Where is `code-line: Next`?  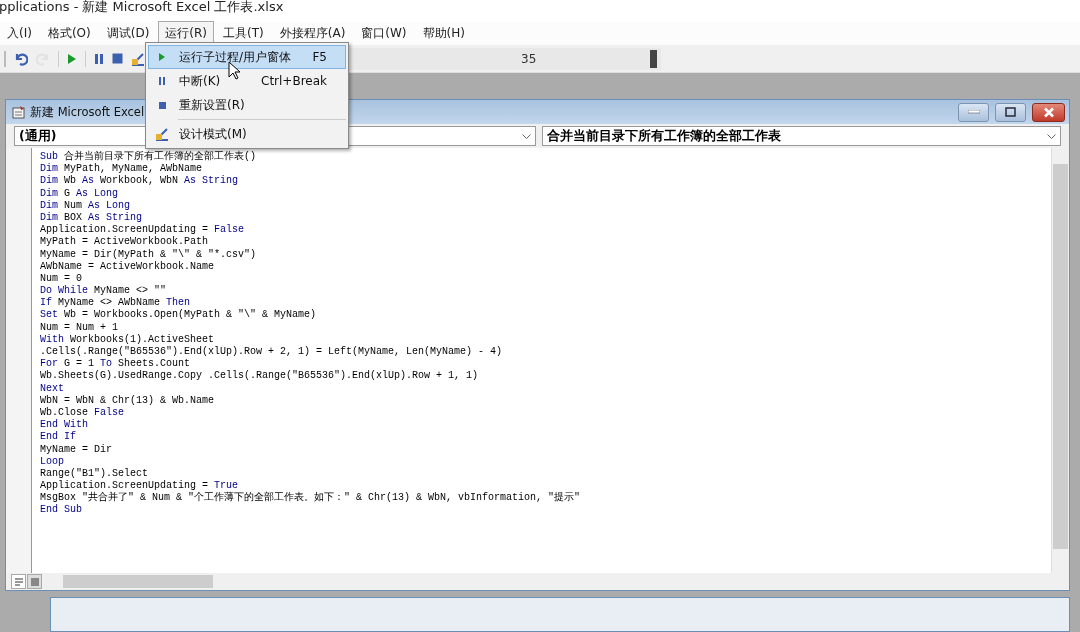
code-line: Next is located at coordinates (52, 388).